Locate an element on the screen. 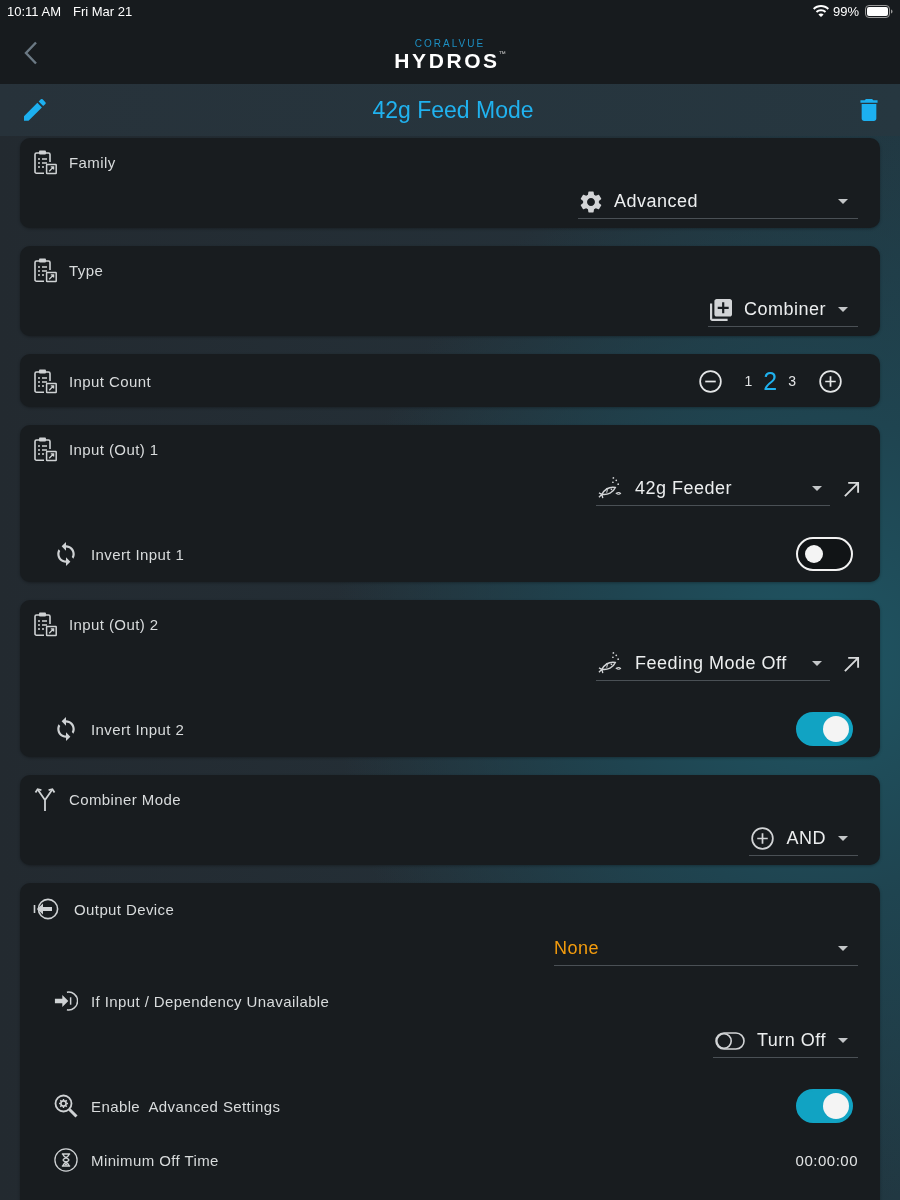  battery-percentage: 99% is located at coordinates (845, 11).